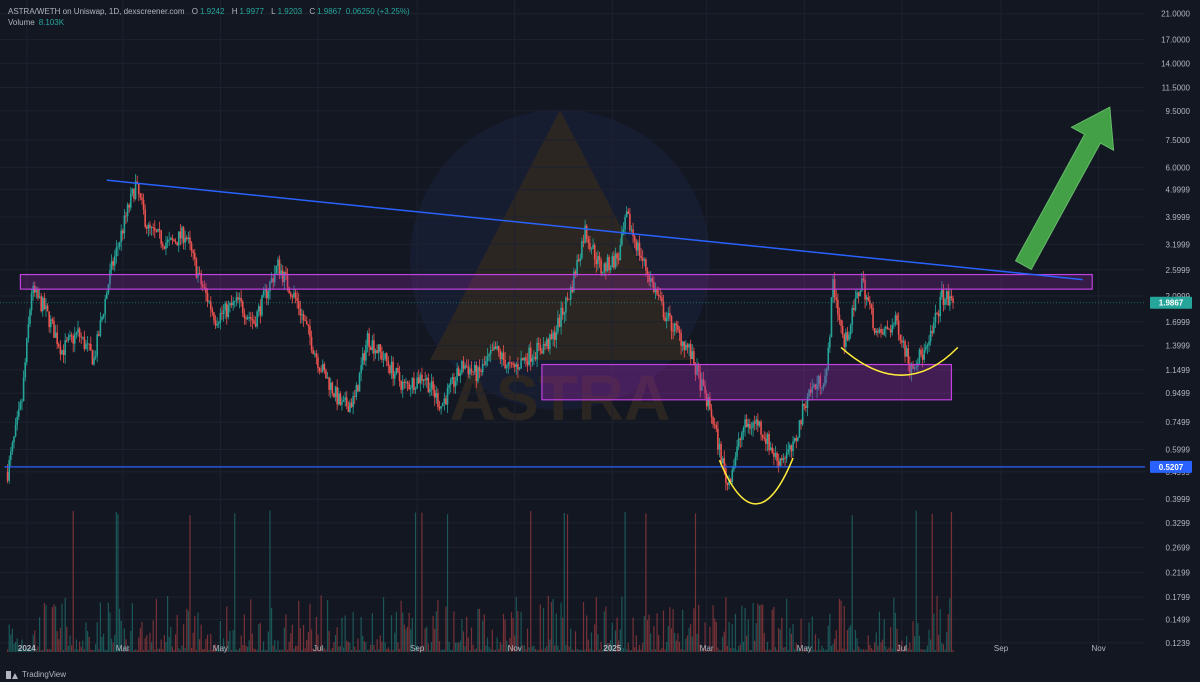 Image resolution: width=1200 pixels, height=682 pixels. I want to click on tradingview-label: TradingView, so click(44, 674).